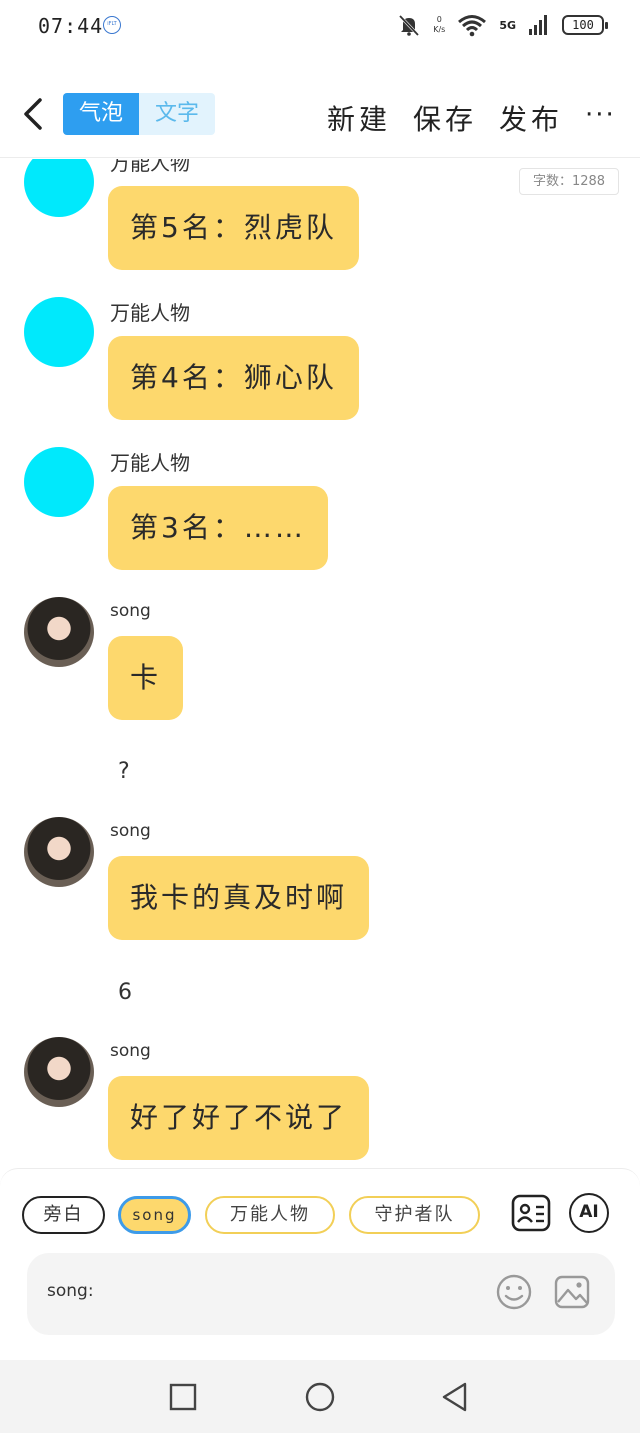  I want to click on role-manager-icon, so click(531, 1213).